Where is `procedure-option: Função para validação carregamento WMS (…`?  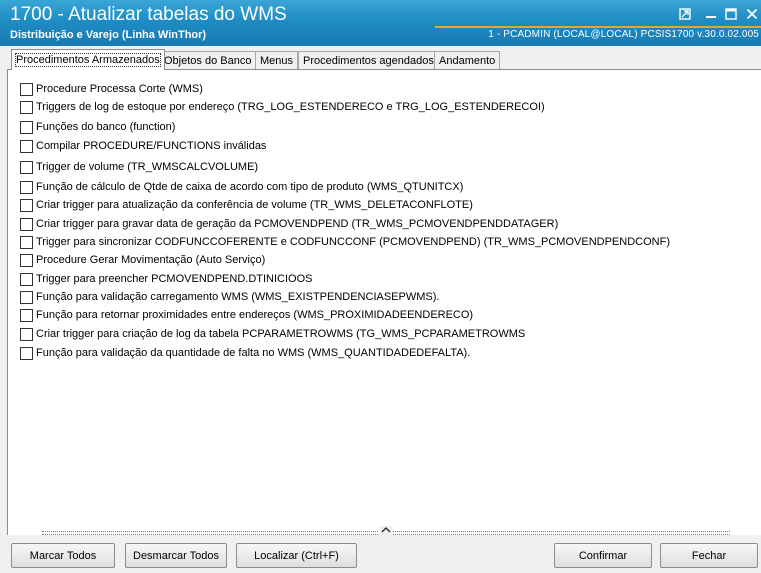
procedure-option: Função para validação carregamento WMS (… is located at coordinates (229, 297).